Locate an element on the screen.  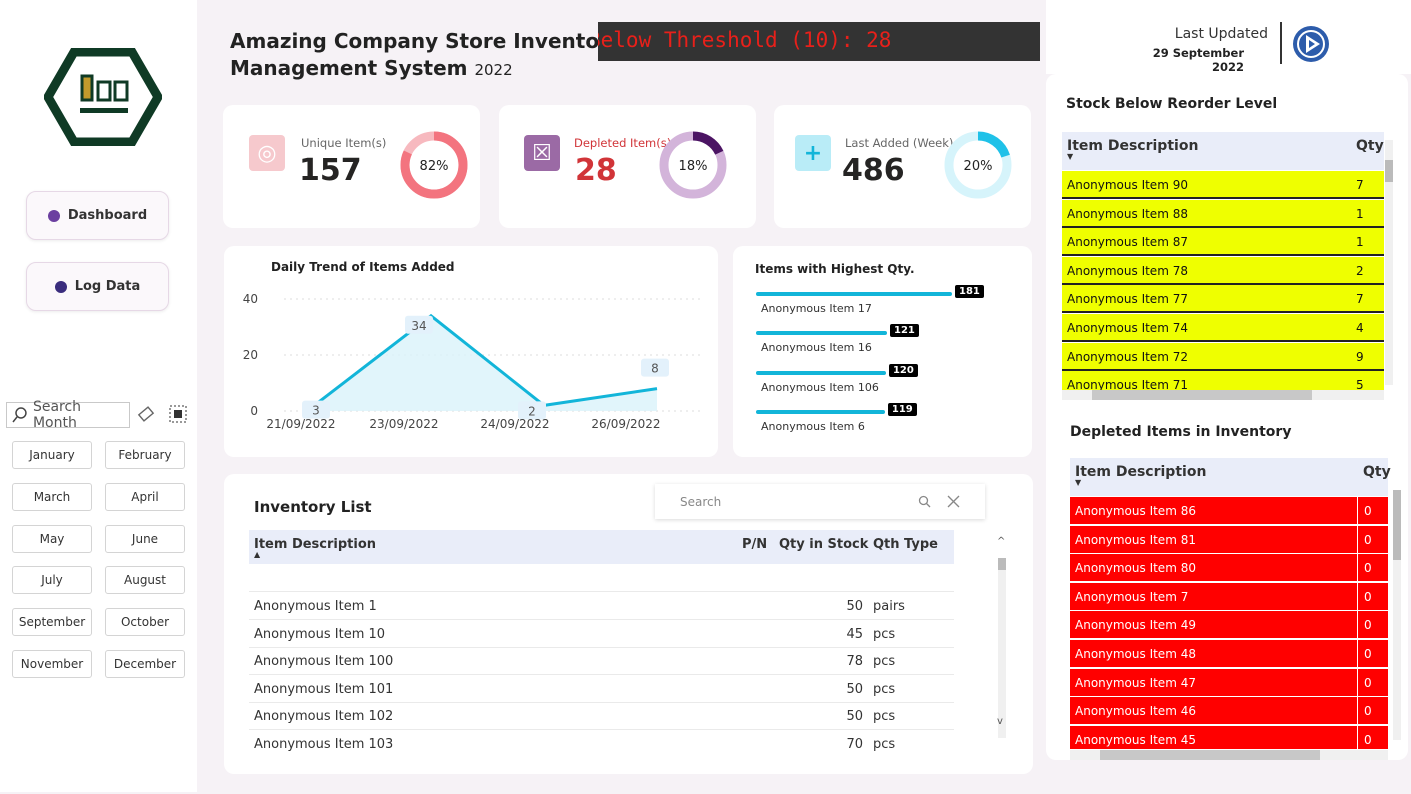
cell-item-description: Anonymous Item 10 is located at coordinates (320, 634).